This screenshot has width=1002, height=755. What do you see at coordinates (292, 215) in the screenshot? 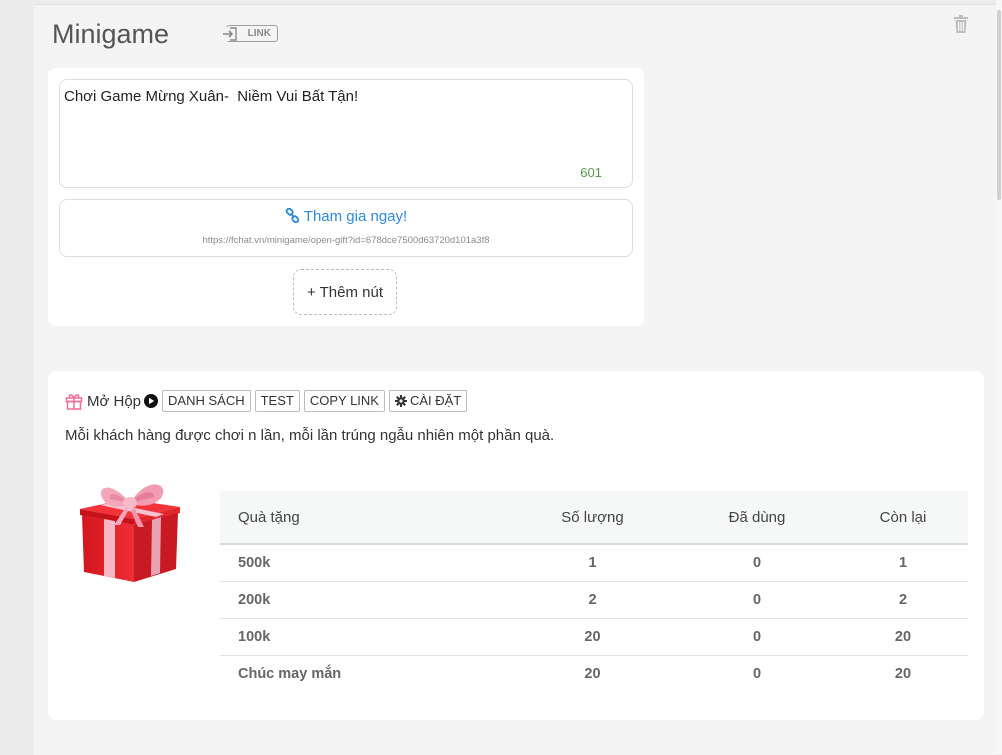
I see `link-icon` at bounding box center [292, 215].